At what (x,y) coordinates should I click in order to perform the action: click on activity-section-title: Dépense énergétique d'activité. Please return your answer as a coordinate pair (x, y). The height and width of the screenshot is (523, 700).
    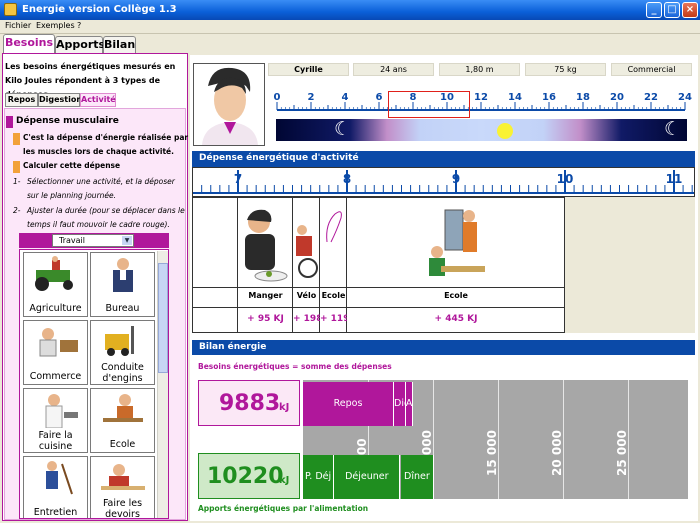
    Looking at the image, I should click on (443, 159).